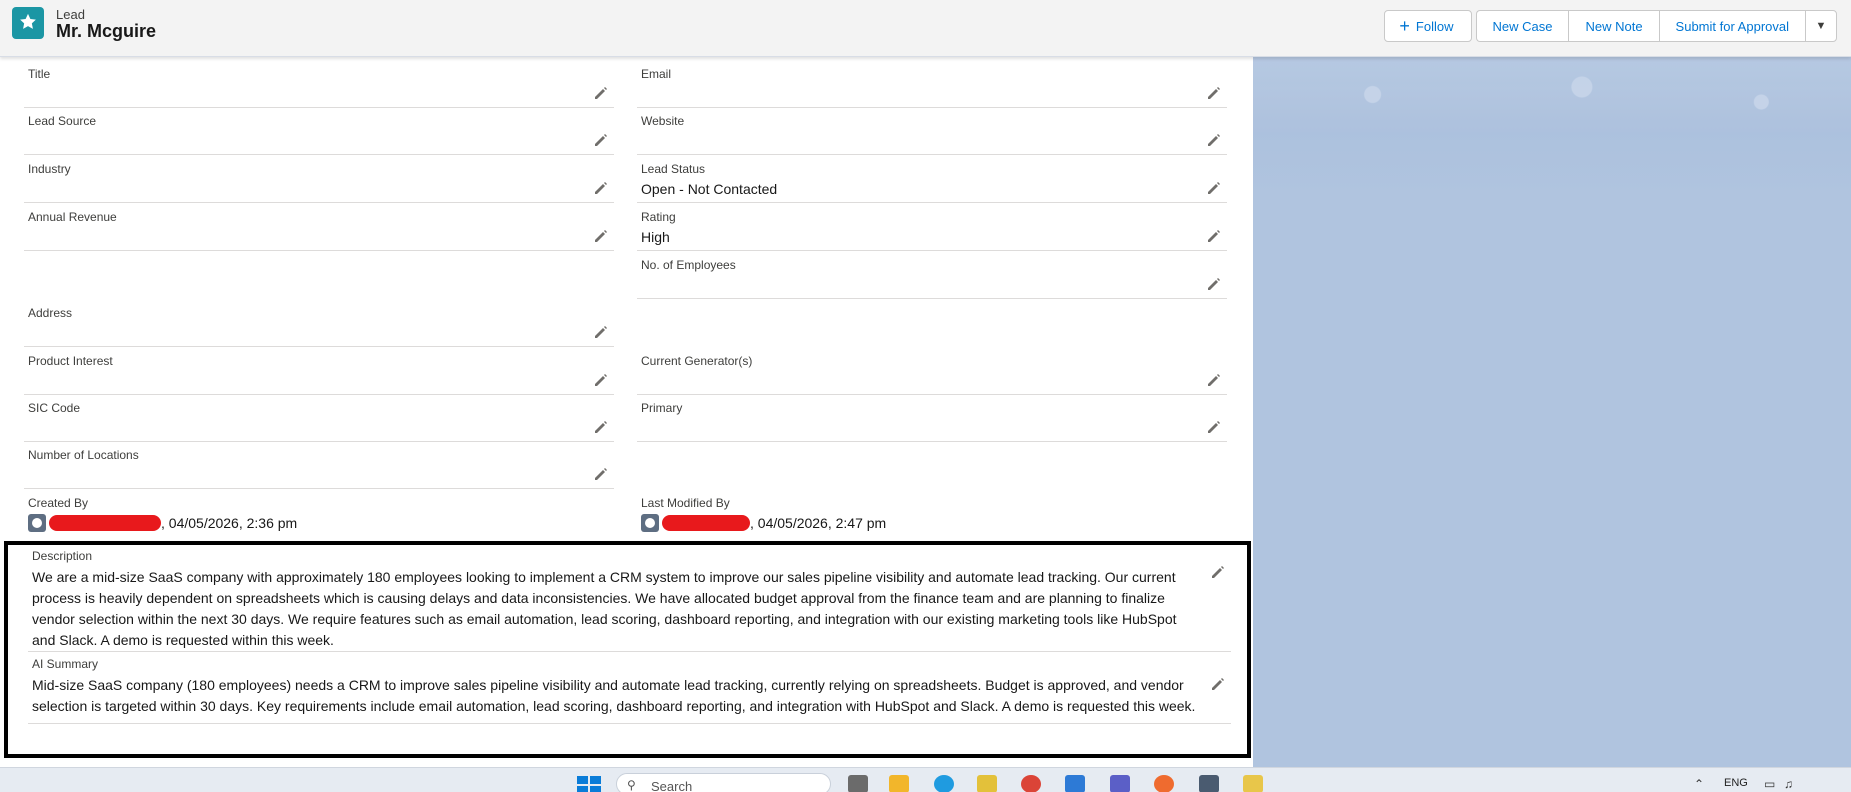 The image size is (1851, 792). What do you see at coordinates (70, 361) in the screenshot?
I see `field-label: Product Interest` at bounding box center [70, 361].